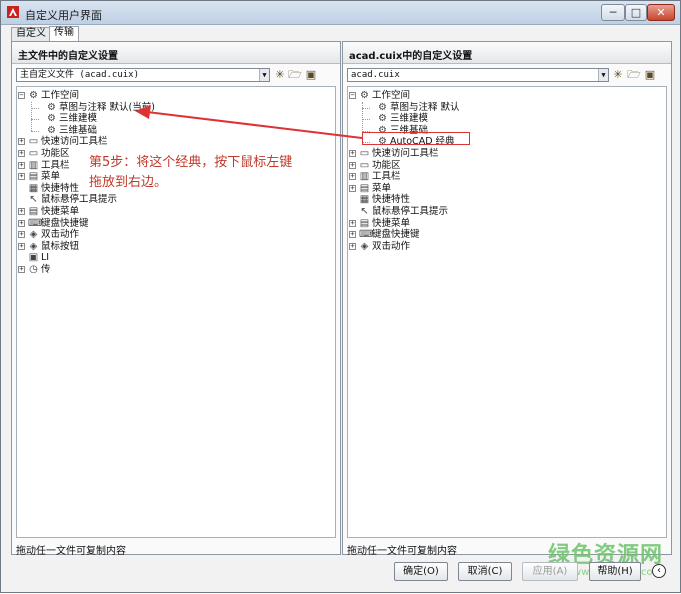  What do you see at coordinates (219, 173) in the screenshot?
I see `step-annotation: 第5步：将这个经典，按下鼠标左键 拖放到右边。` at bounding box center [219, 173].